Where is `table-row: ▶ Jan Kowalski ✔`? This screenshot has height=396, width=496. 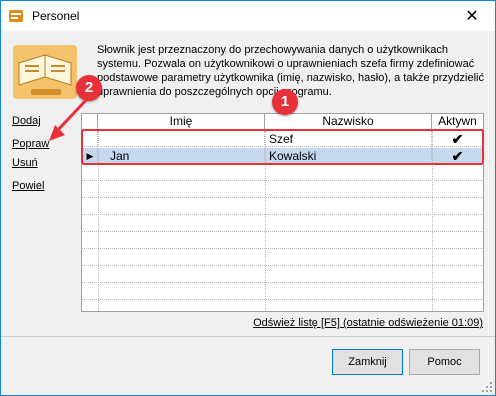 table-row: ▶ Jan Kowalski ✔ is located at coordinates (282, 156).